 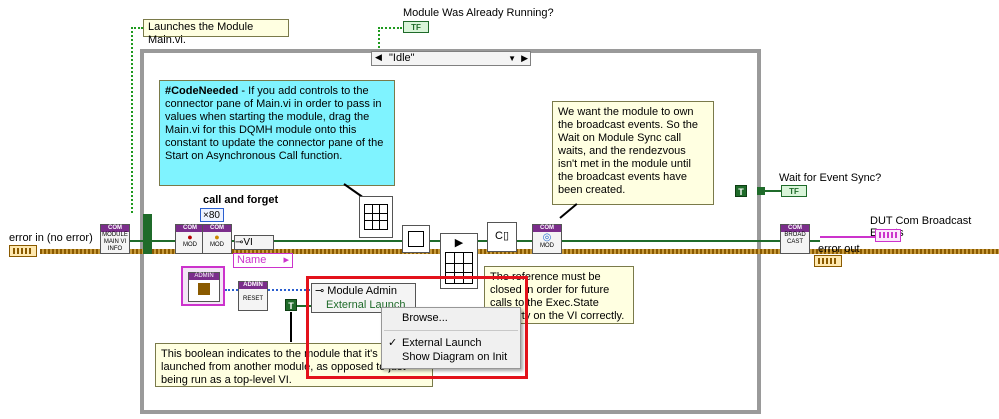 I want to click on dropdown-icon: ▸, so click(x=286, y=260).